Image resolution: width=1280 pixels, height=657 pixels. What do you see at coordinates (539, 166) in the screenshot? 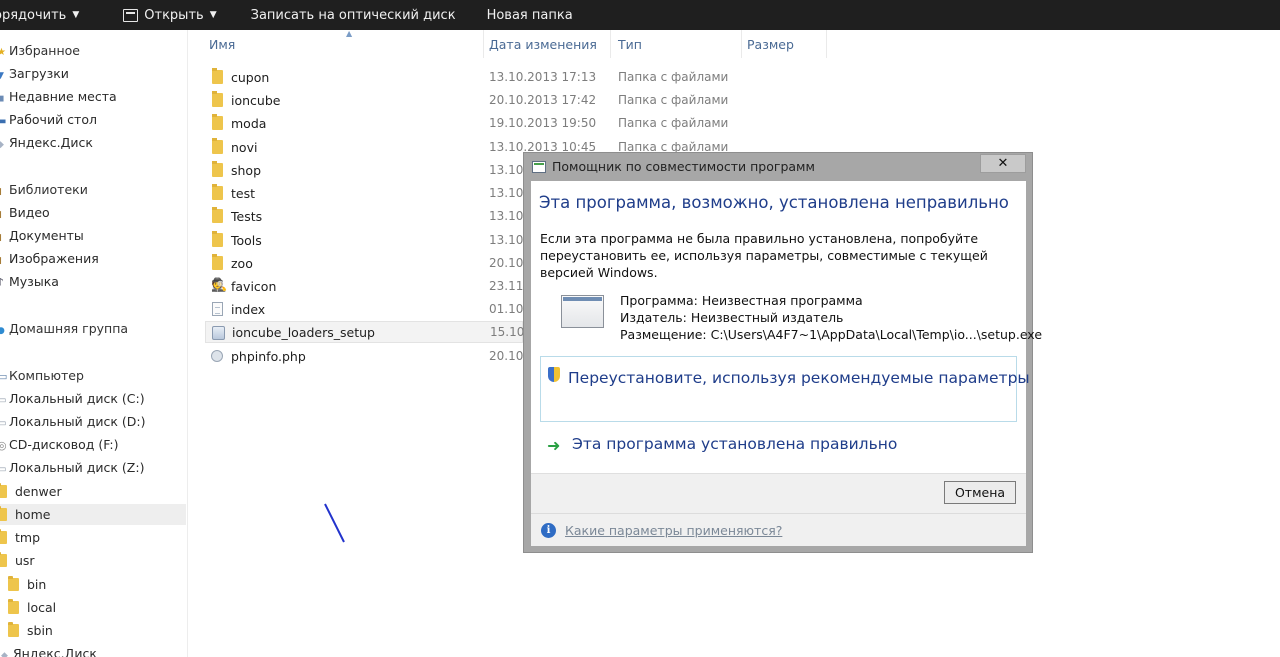
I see `app-window-icon` at bounding box center [539, 166].